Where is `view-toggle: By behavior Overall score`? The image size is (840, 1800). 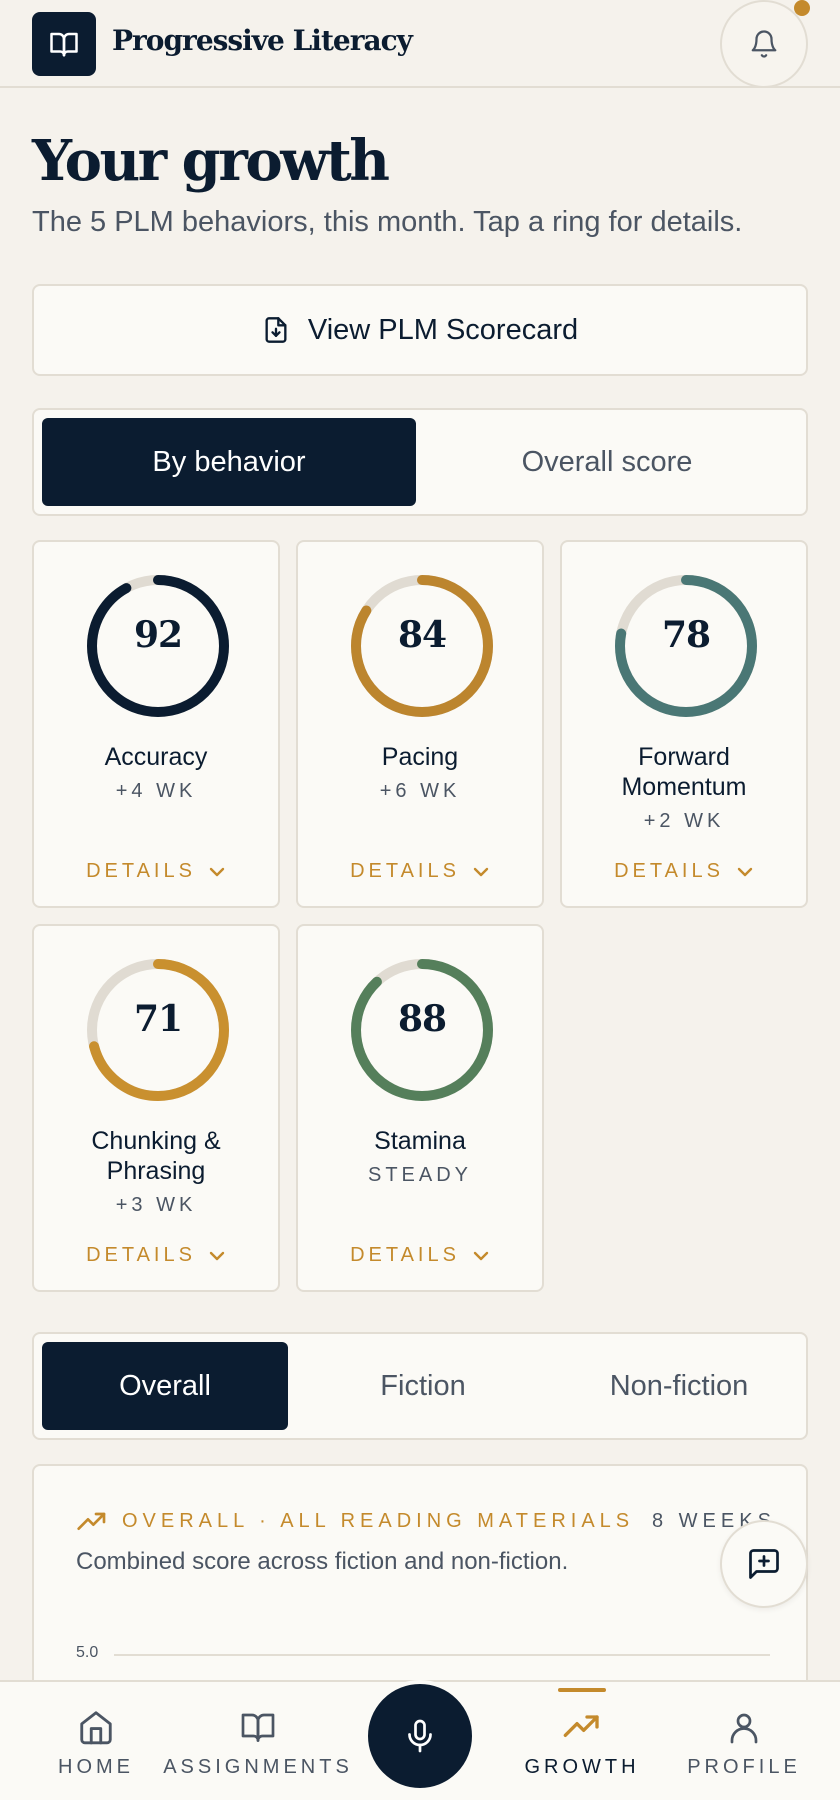
view-toggle: By behavior Overall score is located at coordinates (420, 462).